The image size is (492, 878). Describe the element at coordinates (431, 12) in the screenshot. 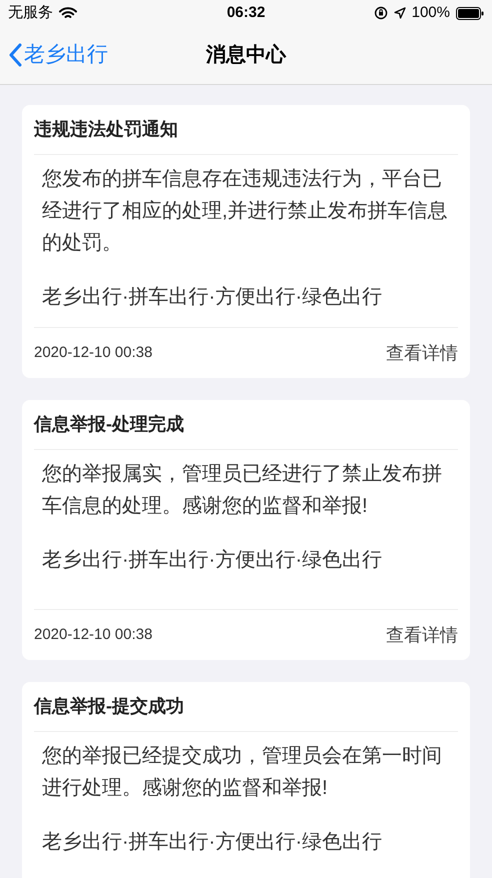

I see `battery-percent: 100%` at that location.